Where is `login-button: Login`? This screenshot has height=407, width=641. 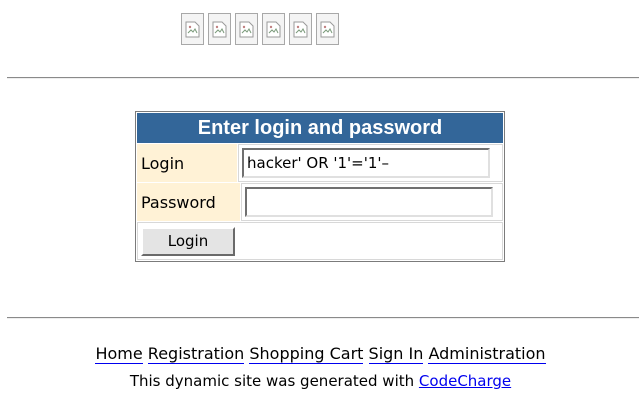 login-button: Login is located at coordinates (188, 241).